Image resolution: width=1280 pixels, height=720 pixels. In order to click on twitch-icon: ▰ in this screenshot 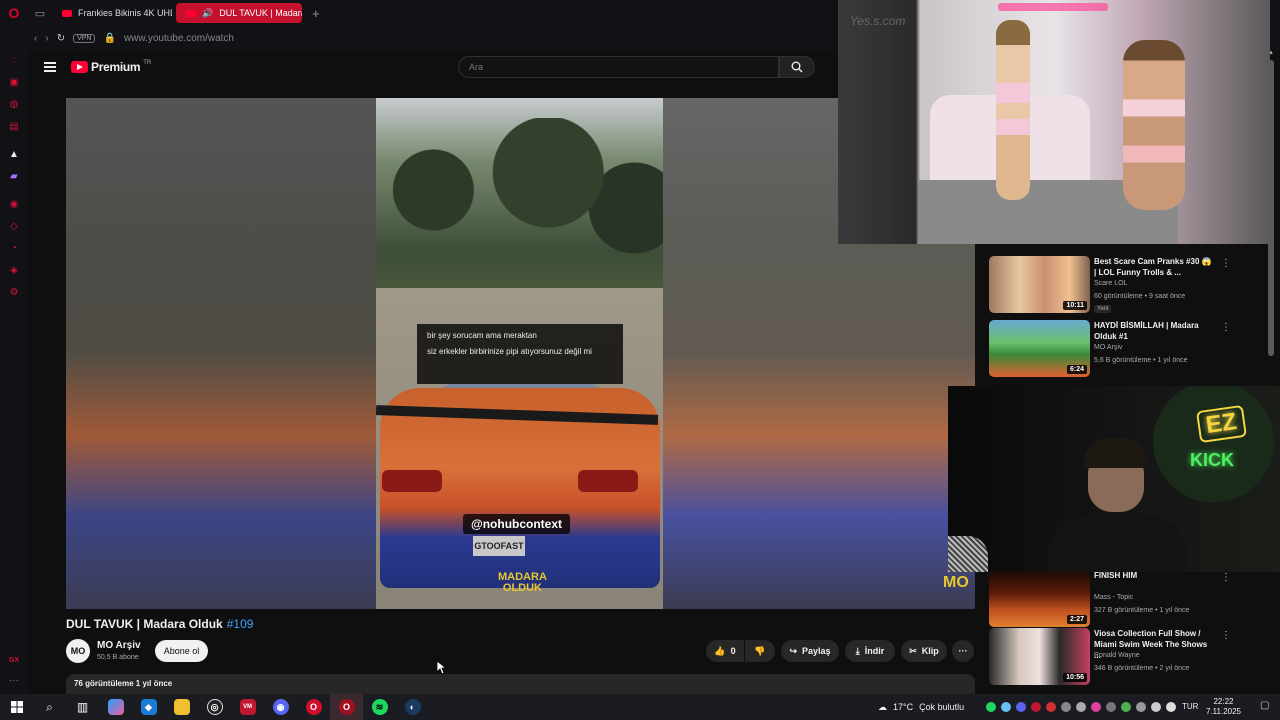, I will do `click(14, 176)`.